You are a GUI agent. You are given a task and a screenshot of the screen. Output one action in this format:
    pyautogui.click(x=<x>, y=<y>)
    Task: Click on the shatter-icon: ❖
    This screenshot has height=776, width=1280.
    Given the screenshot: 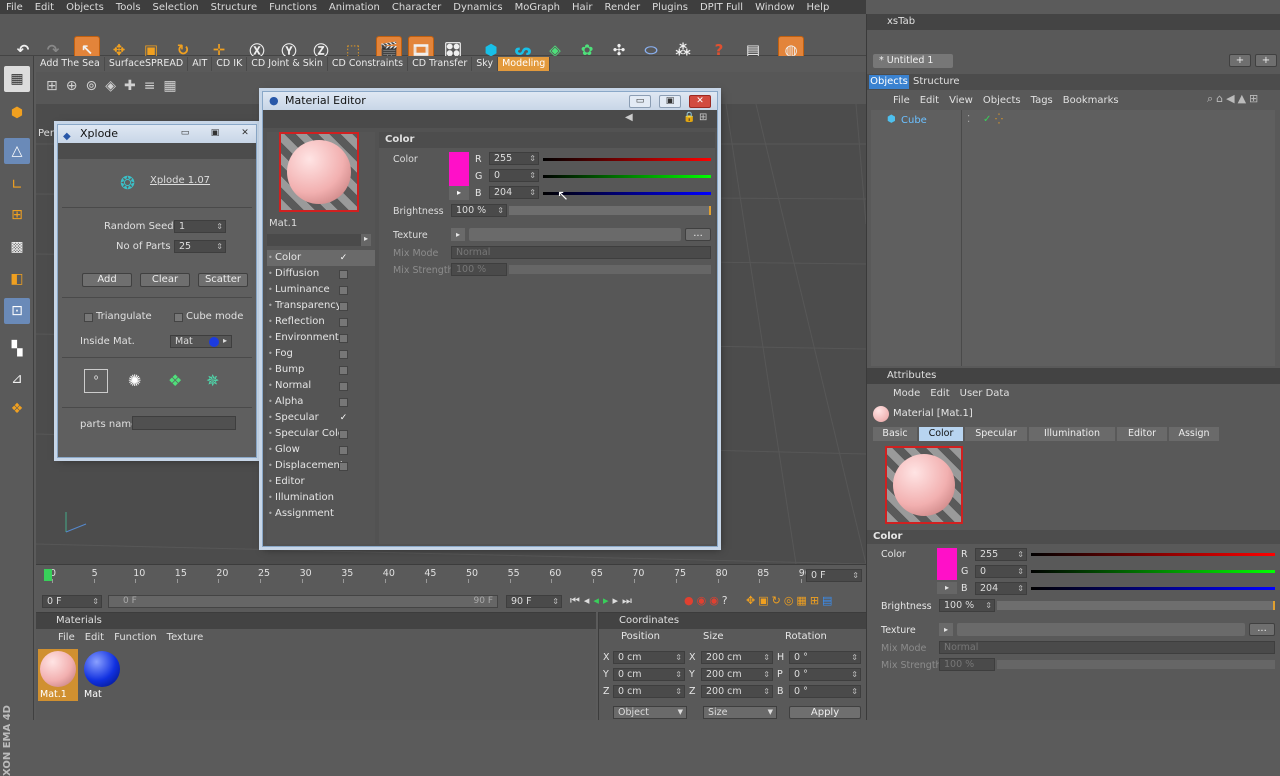 What is the action you would take?
    pyautogui.click(x=175, y=380)
    